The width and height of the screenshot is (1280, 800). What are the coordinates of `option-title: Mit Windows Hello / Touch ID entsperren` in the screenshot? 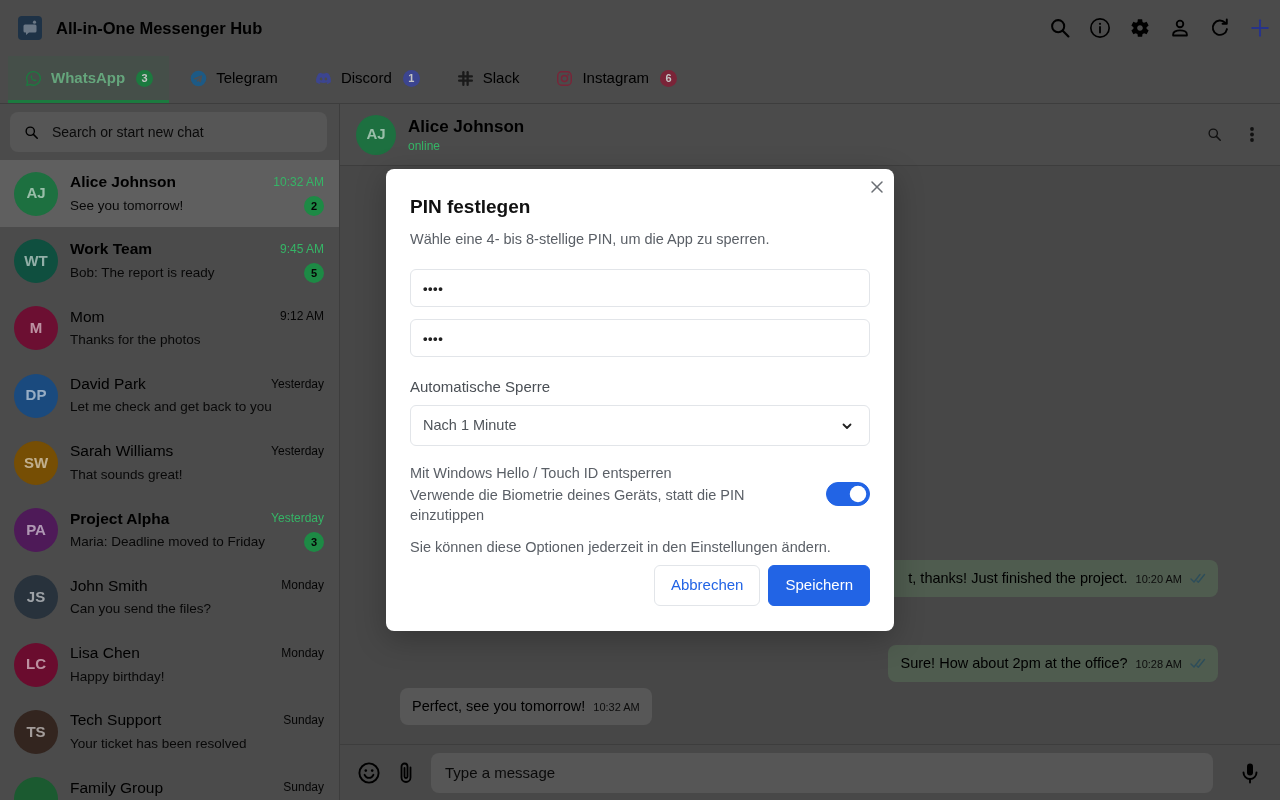 It's located at (541, 473).